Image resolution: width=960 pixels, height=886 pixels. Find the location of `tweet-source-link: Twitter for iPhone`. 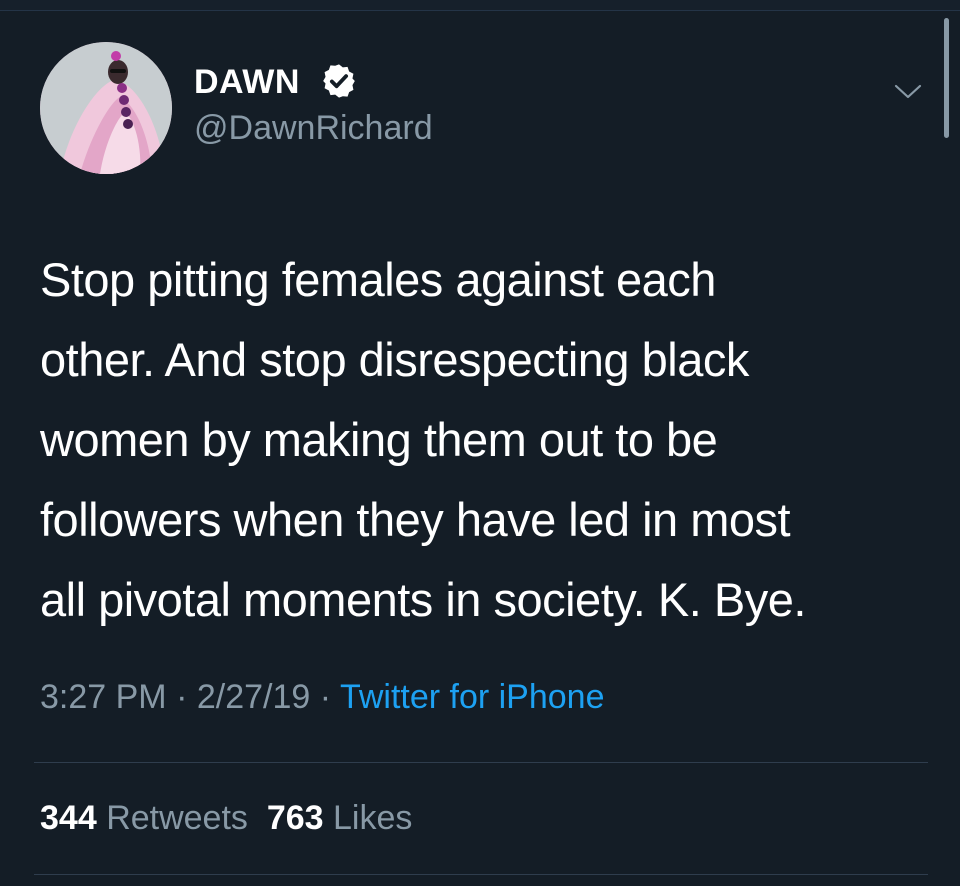

tweet-source-link: Twitter for iPhone is located at coordinates (472, 697).